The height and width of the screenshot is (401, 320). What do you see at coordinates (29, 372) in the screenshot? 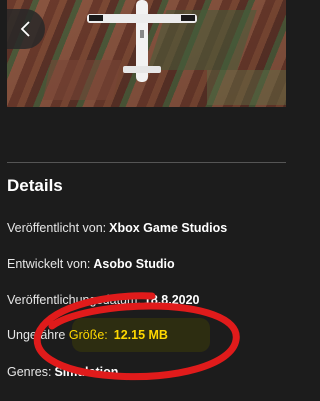
I see `genres-label: Genres:` at bounding box center [29, 372].